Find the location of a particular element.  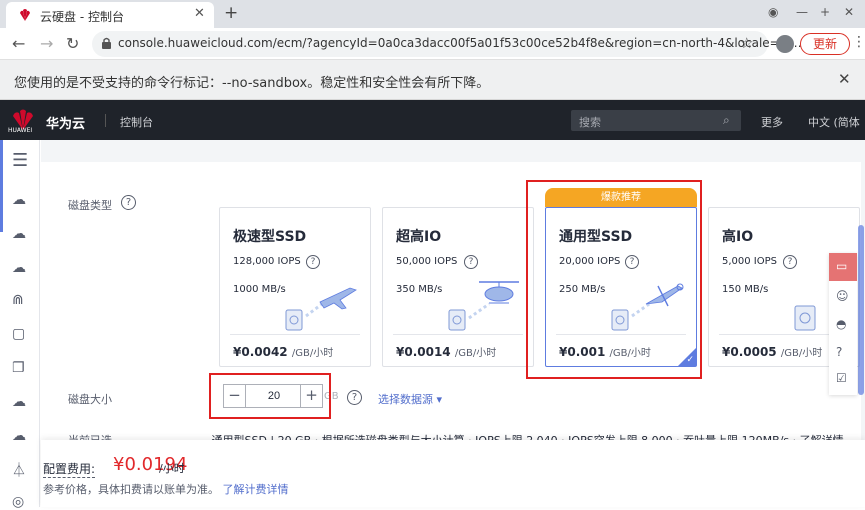

cloud-disk-icon: ☁ is located at coordinates (19, 268).